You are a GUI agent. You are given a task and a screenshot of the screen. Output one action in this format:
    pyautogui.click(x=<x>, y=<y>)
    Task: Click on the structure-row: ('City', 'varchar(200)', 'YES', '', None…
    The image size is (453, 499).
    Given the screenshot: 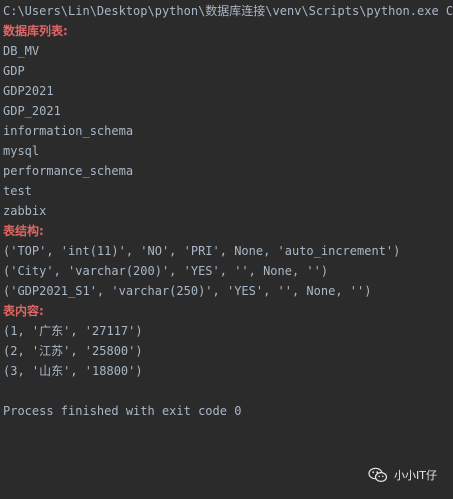 What is the action you would take?
    pyautogui.click(x=166, y=271)
    